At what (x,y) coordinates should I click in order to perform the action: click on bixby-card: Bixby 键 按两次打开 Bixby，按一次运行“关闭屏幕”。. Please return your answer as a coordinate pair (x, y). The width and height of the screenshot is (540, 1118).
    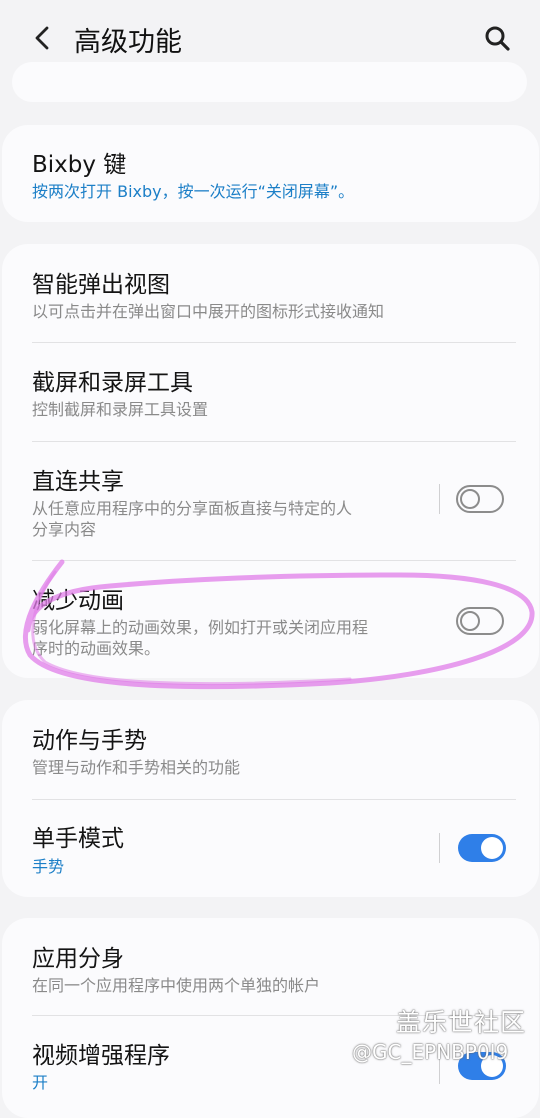
    Looking at the image, I should click on (270, 173).